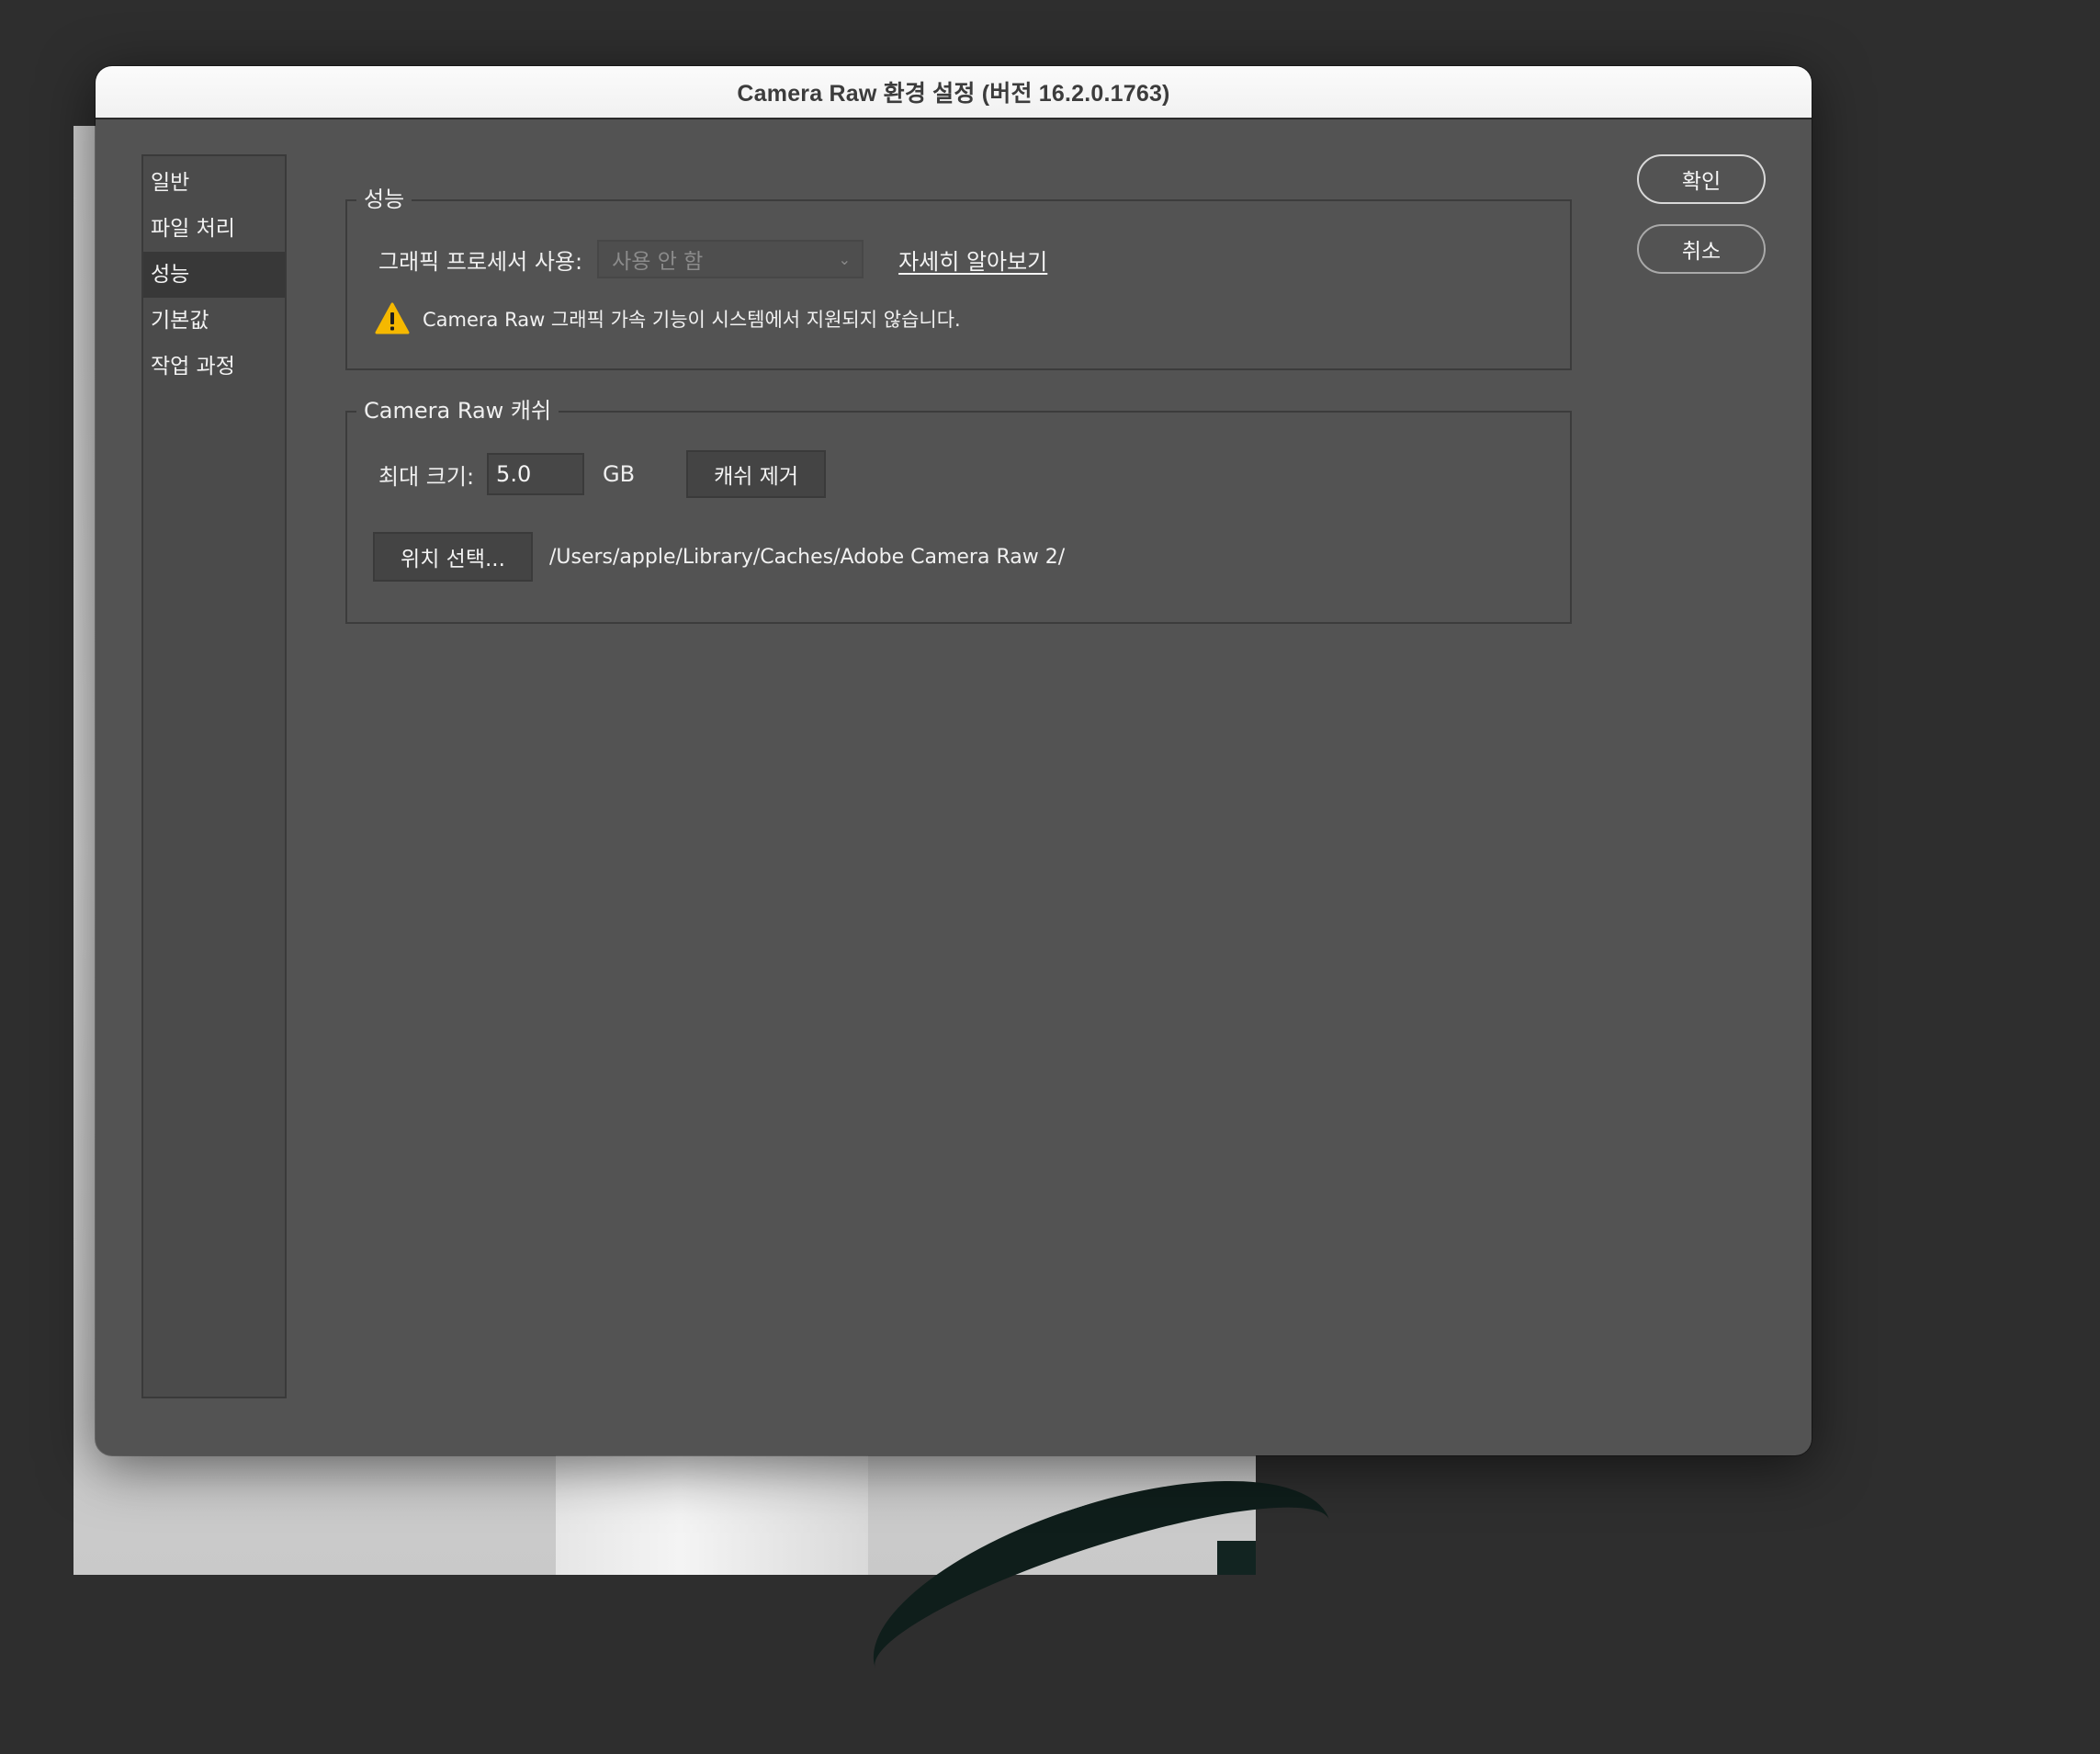 Image resolution: width=2100 pixels, height=1754 pixels. What do you see at coordinates (214, 229) in the screenshot?
I see `sidebar-item-file-handling: 파일 처리` at bounding box center [214, 229].